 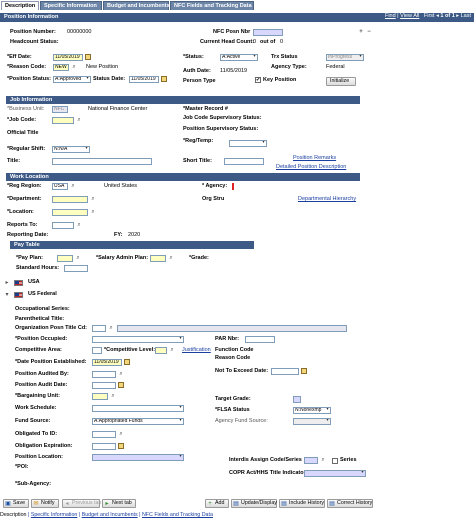 I want to click on reason-code-desc: New Position, so click(x=102, y=67).